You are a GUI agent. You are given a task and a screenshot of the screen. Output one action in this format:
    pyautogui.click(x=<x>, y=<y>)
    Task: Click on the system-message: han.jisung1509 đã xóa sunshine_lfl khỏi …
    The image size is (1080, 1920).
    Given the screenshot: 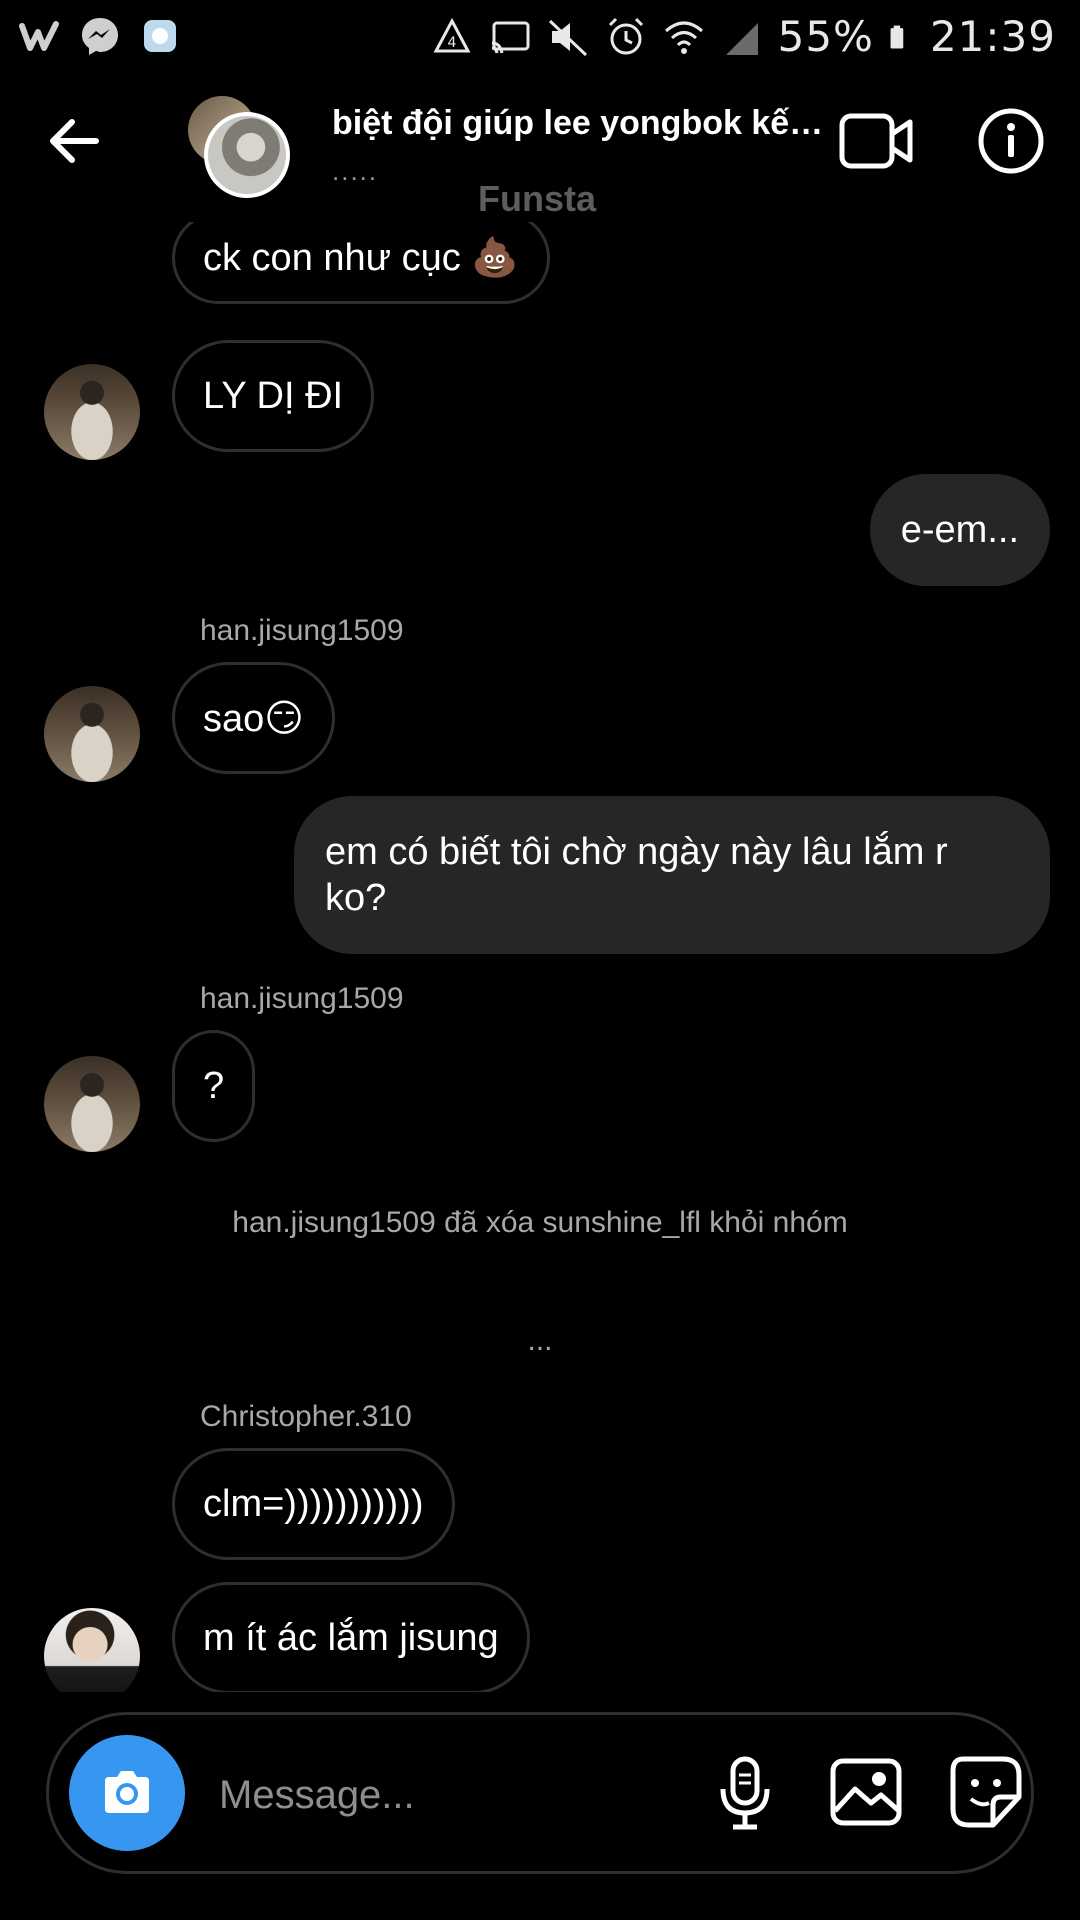 What is the action you would take?
    pyautogui.click(x=540, y=1222)
    